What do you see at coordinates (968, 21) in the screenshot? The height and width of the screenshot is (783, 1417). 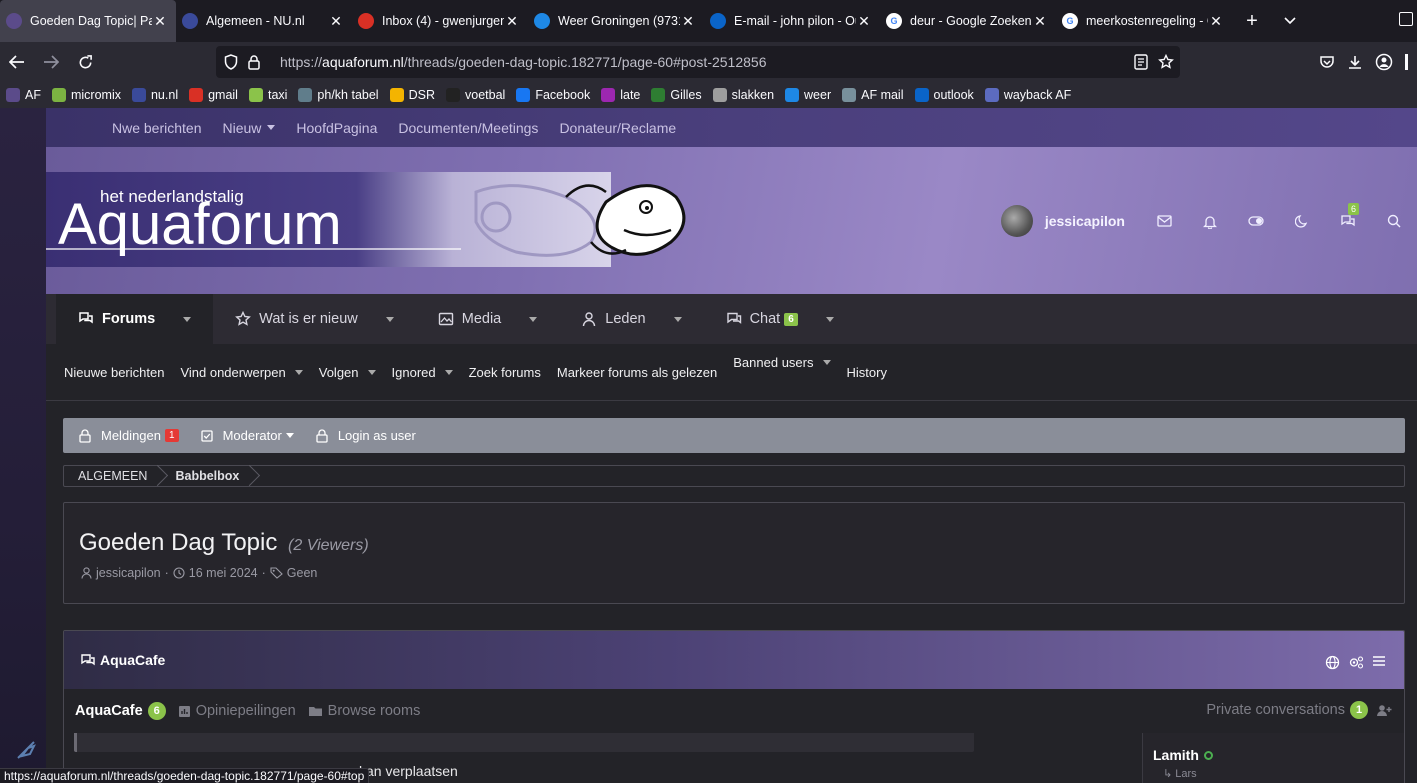 I see `browser-tab: Gdeur - Google Zoeken ✕` at bounding box center [968, 21].